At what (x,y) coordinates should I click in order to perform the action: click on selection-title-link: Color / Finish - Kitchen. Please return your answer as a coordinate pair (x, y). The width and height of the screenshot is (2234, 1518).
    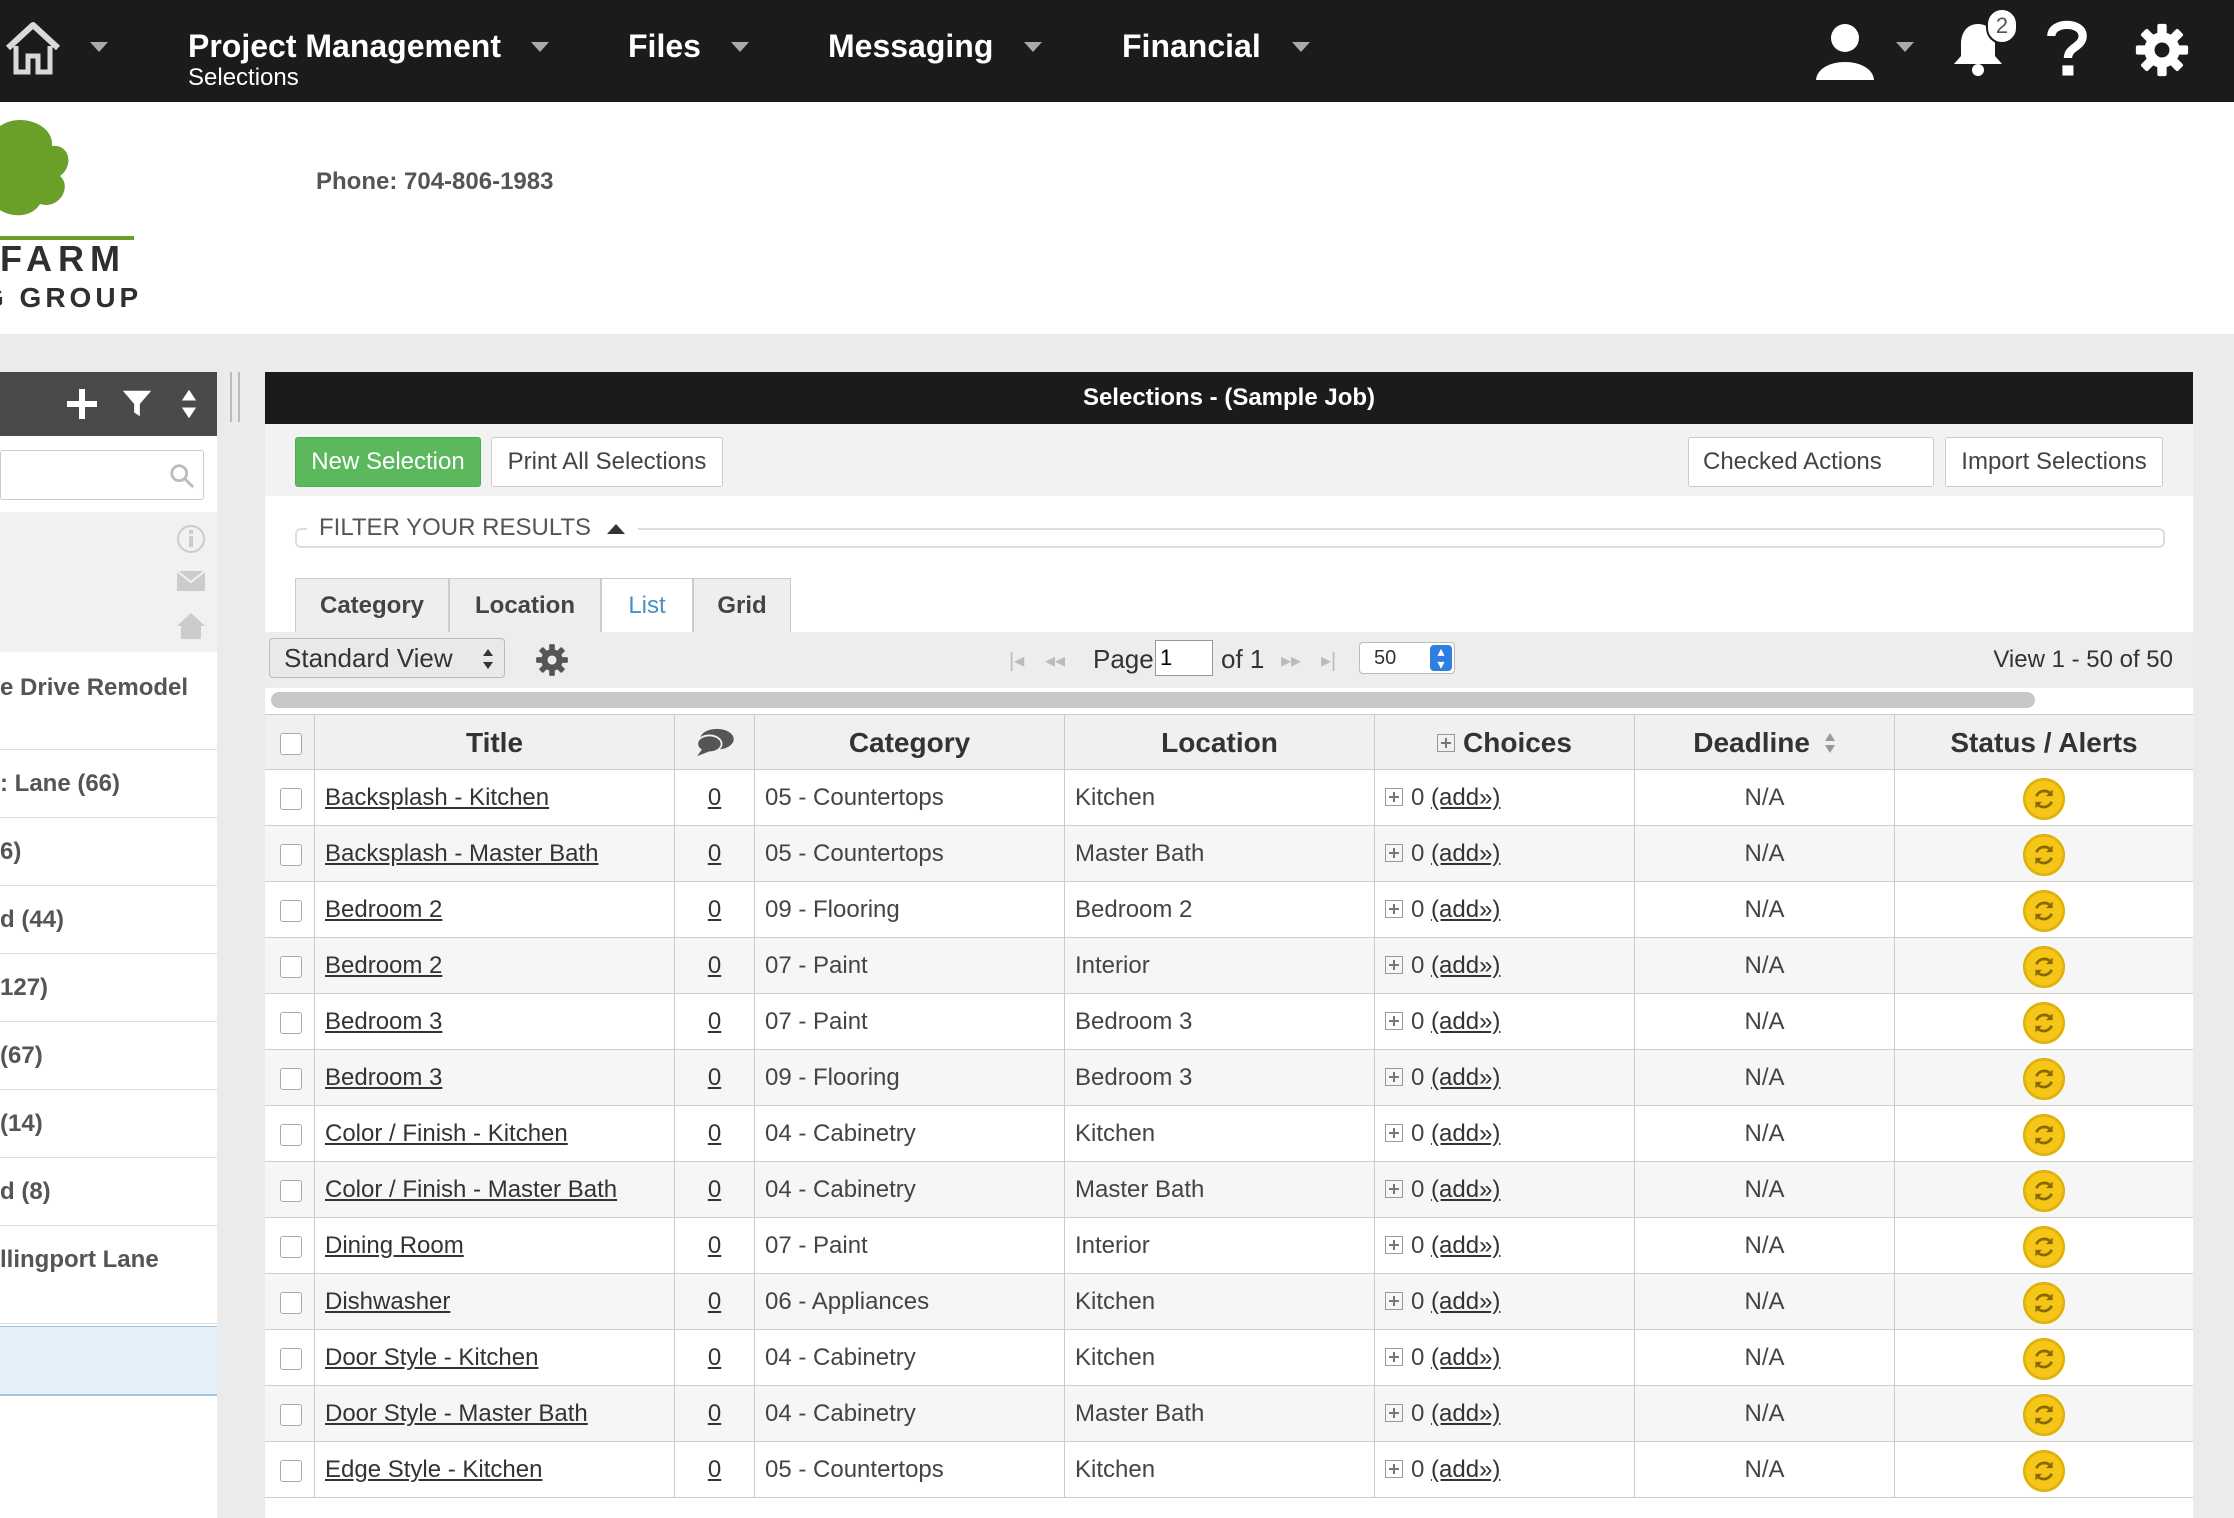
    Looking at the image, I should click on (446, 1133).